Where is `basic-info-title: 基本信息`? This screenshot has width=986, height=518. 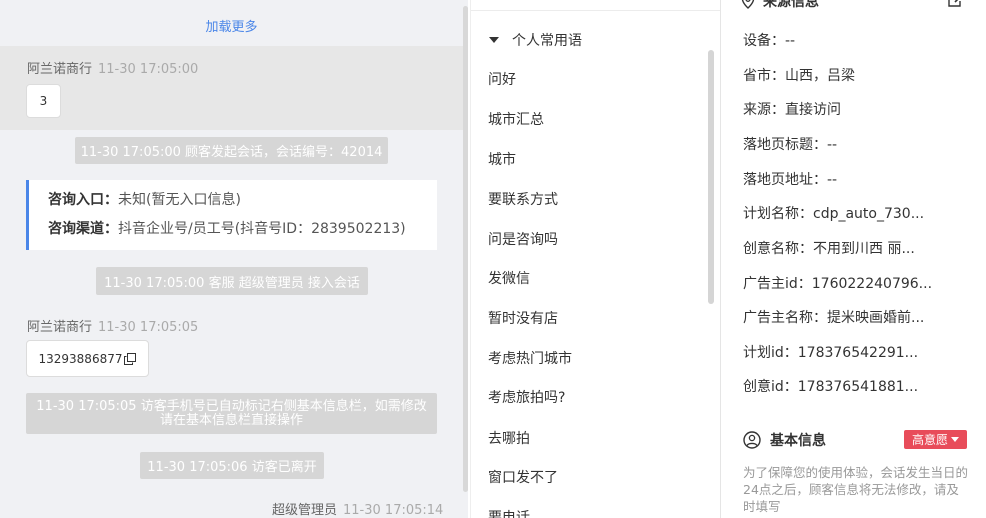
basic-info-title: 基本信息 is located at coordinates (798, 441).